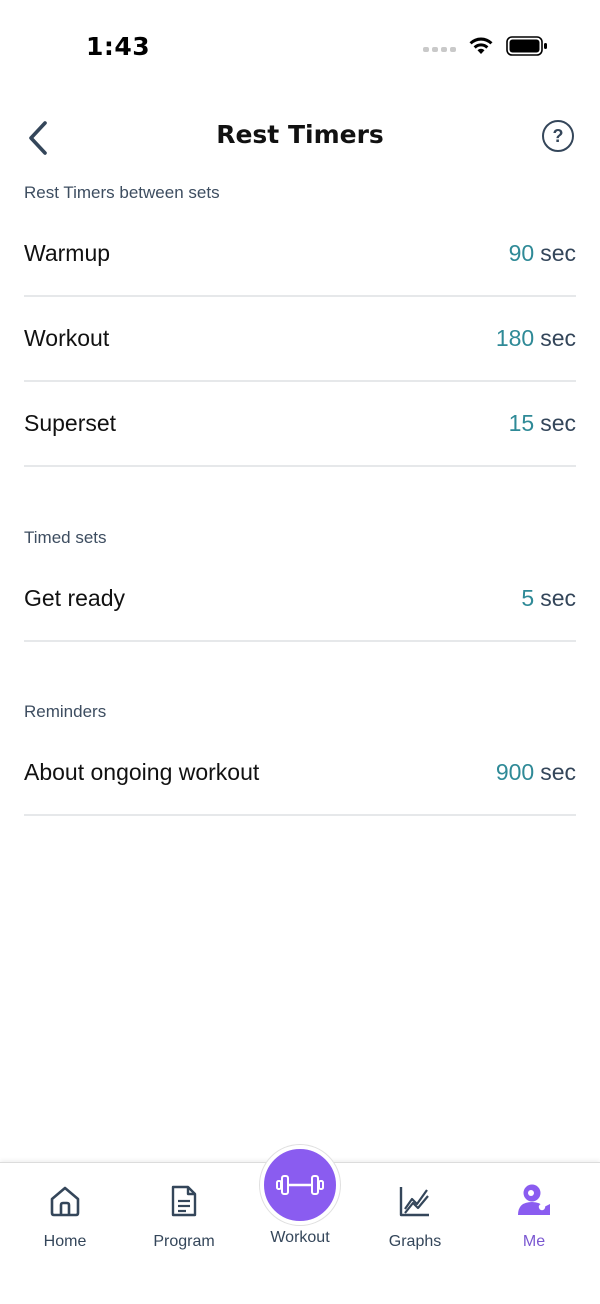  I want to click on header: Rest Timers ?, so click(300, 137).